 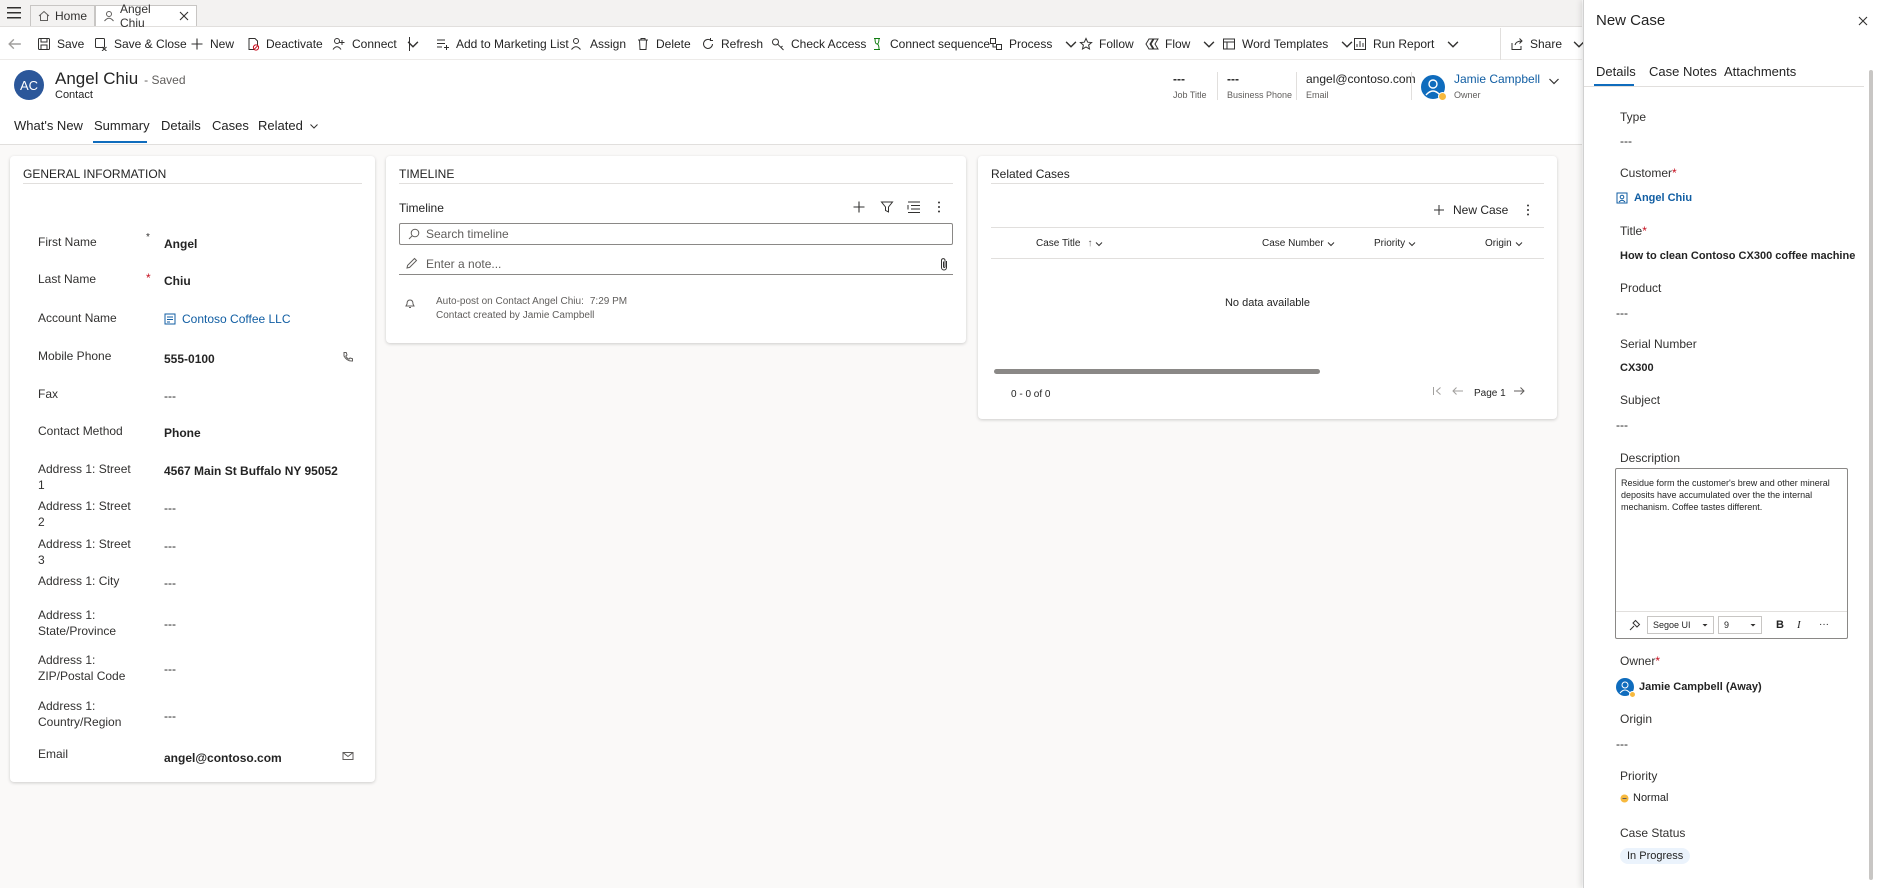 I want to click on account-link: Contoso Coffee LLC, so click(x=236, y=319).